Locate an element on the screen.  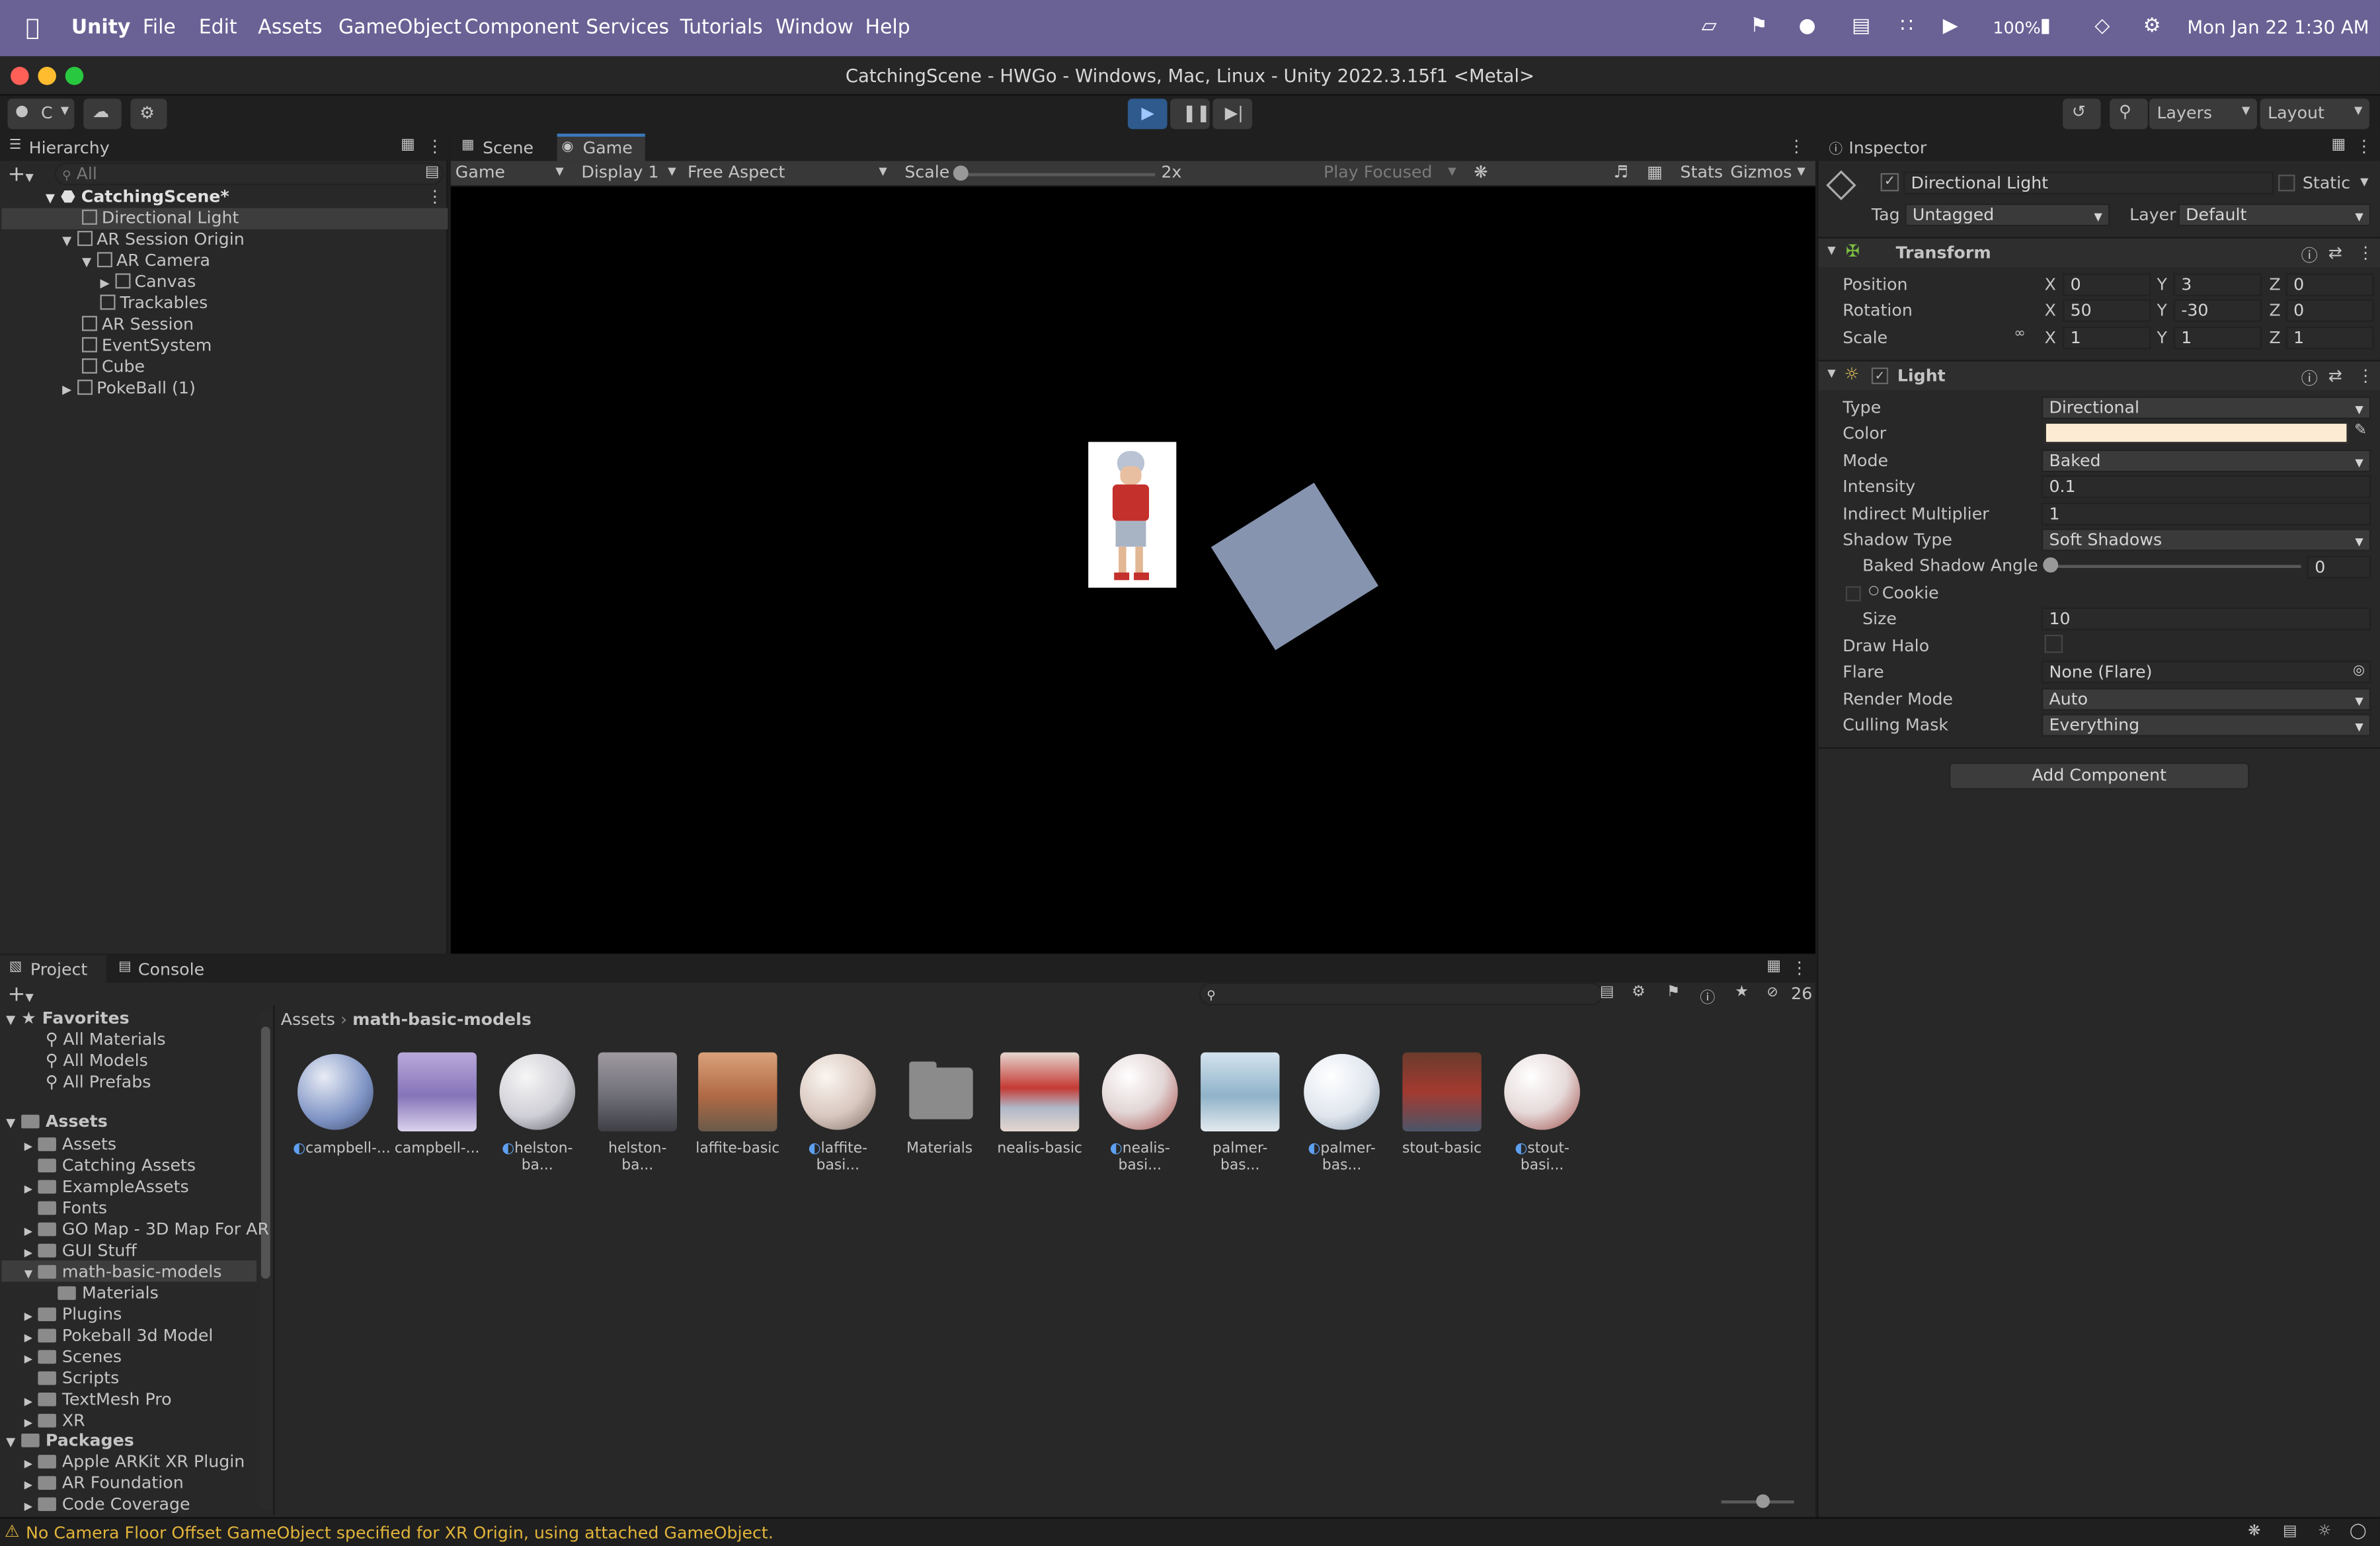
eyedropper-icon: ✎ is located at coordinates (2360, 430).